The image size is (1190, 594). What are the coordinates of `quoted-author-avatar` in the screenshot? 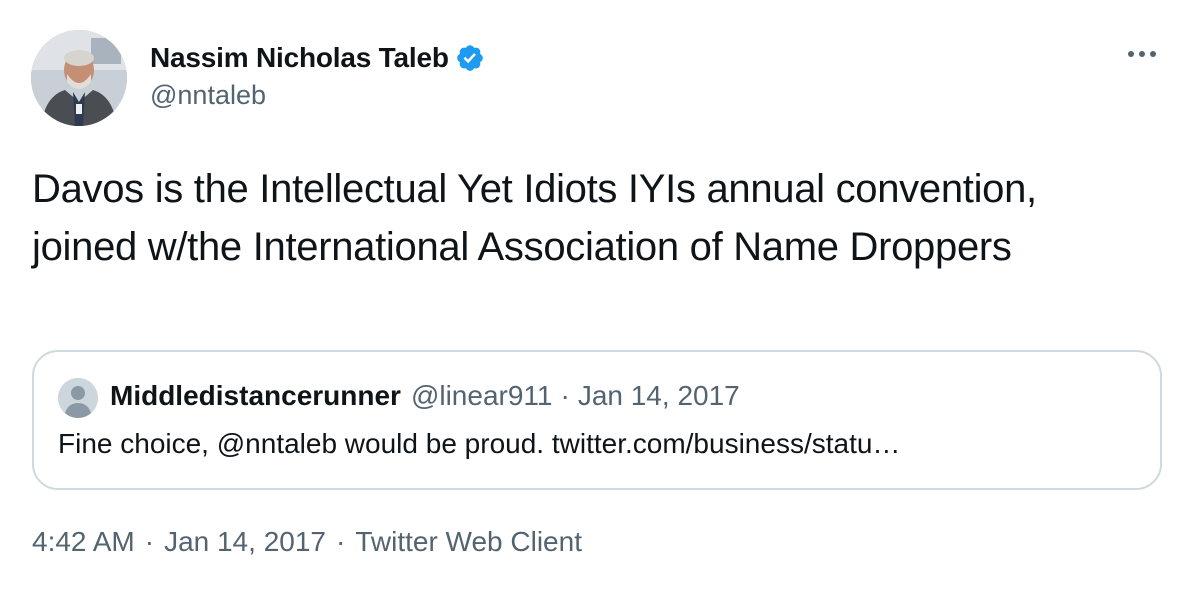 It's located at (78, 398).